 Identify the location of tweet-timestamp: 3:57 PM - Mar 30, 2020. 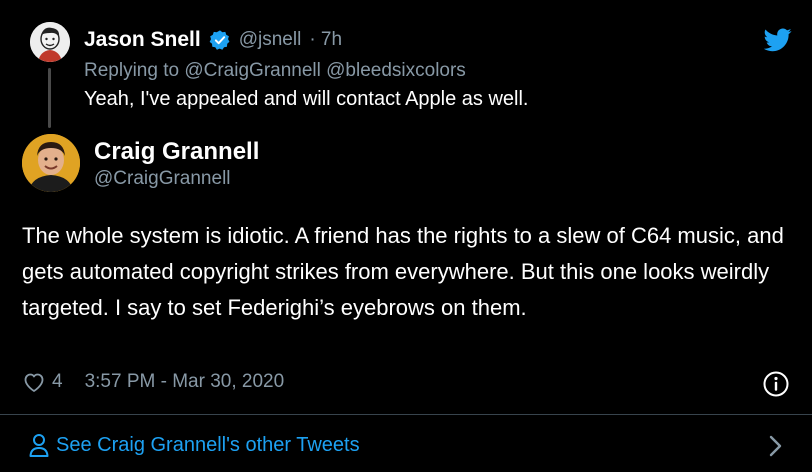
(185, 382).